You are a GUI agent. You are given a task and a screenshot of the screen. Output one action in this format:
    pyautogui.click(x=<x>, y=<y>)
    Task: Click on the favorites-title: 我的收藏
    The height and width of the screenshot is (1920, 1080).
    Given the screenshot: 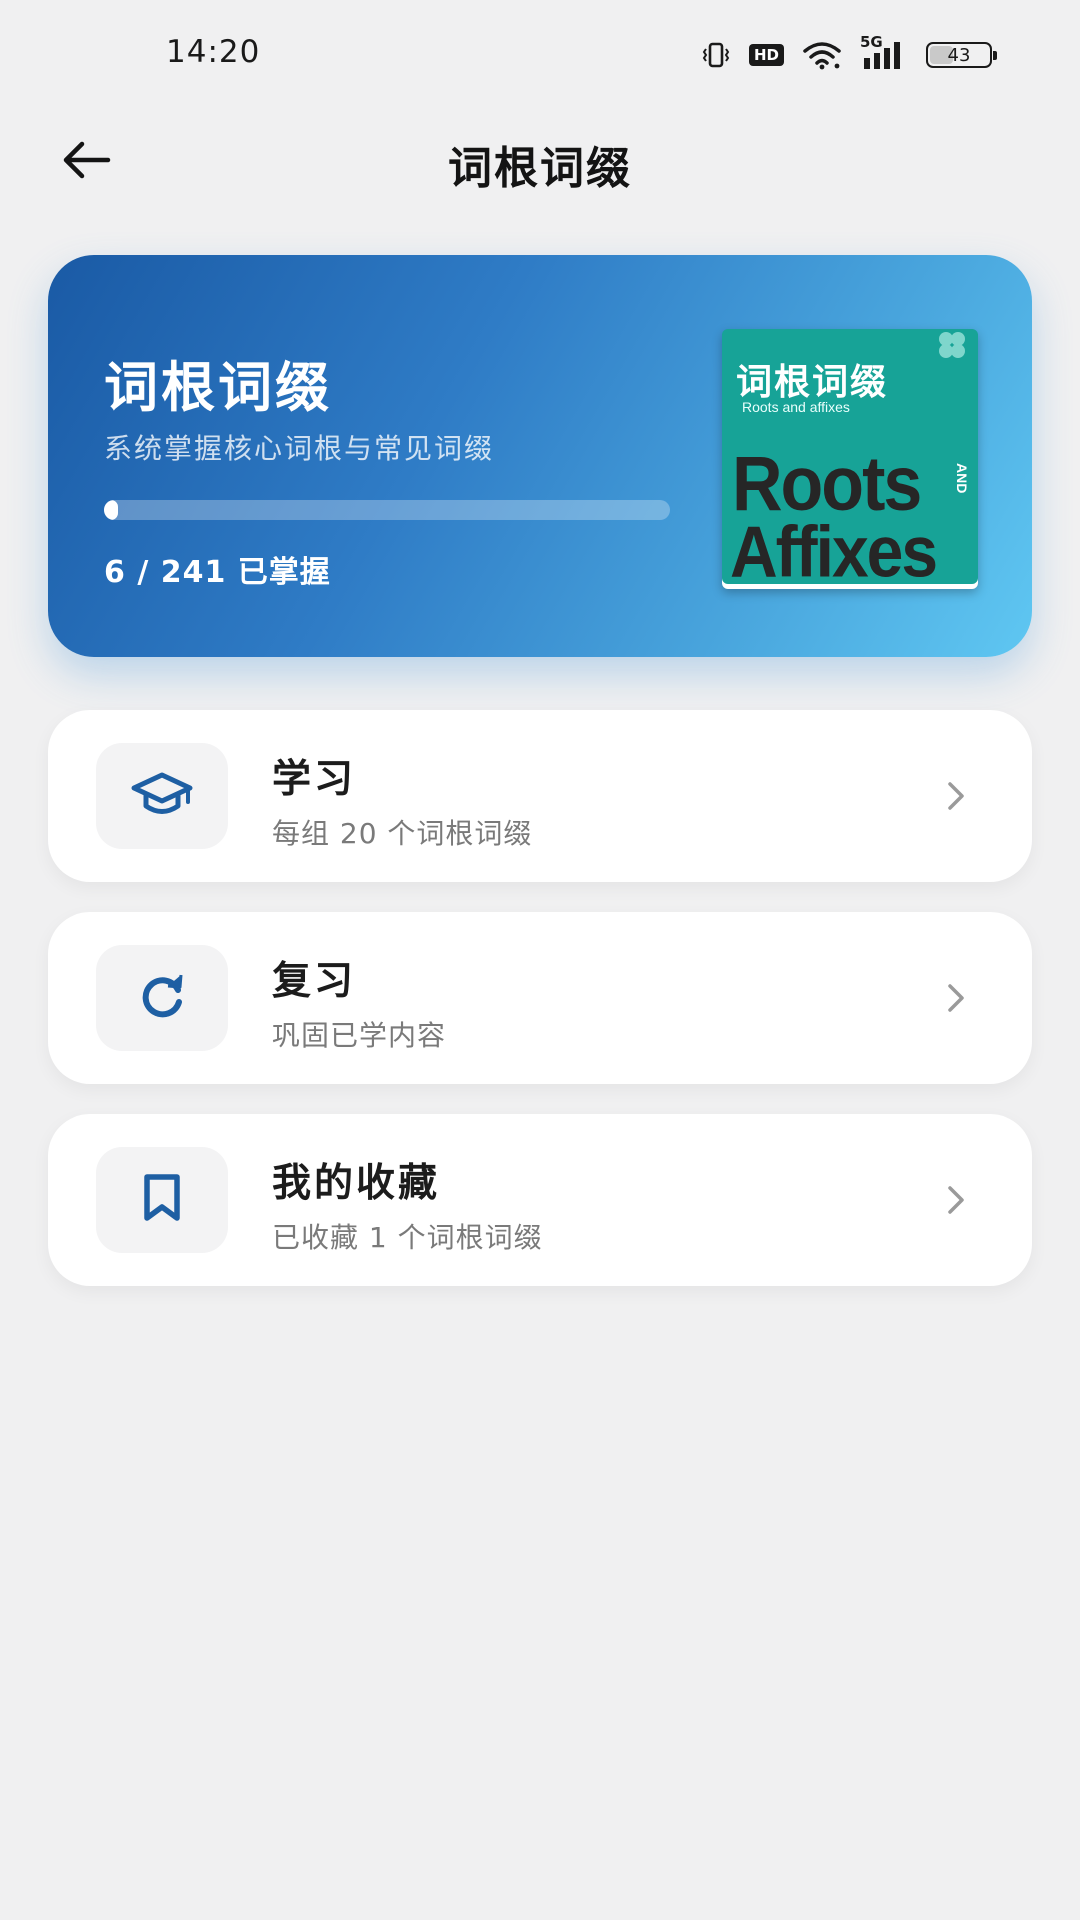 What is the action you would take?
    pyautogui.click(x=356, y=1183)
    